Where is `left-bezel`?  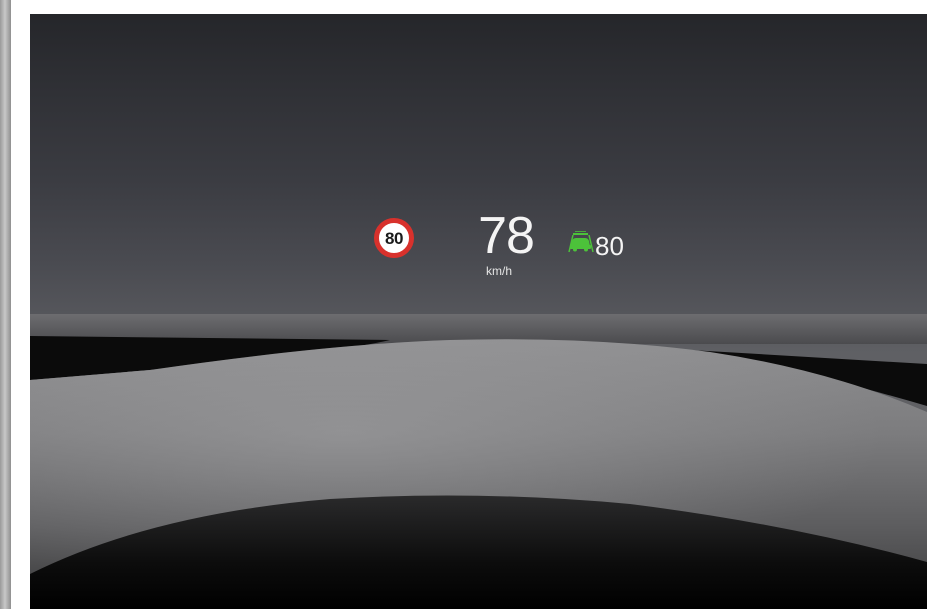 left-bezel is located at coordinates (5, 304).